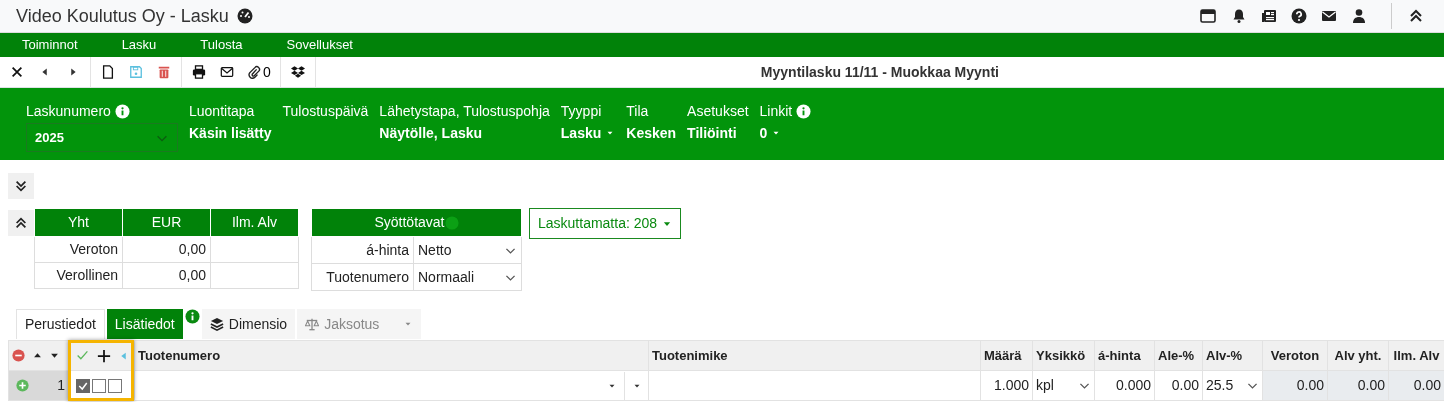 This screenshot has height=402, width=1444. I want to click on tab: Lisätiedot, so click(144, 324).